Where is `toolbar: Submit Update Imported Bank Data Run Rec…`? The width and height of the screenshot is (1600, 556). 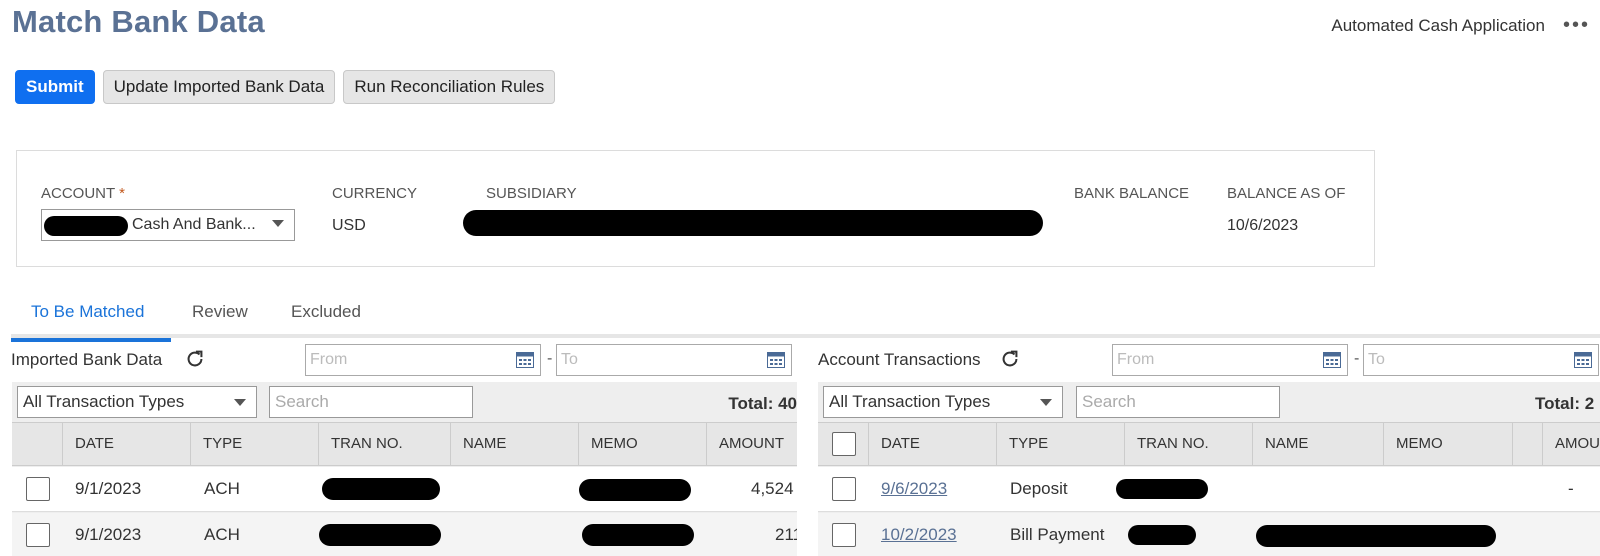 toolbar: Submit Update Imported Bank Data Run Rec… is located at coordinates (285, 87).